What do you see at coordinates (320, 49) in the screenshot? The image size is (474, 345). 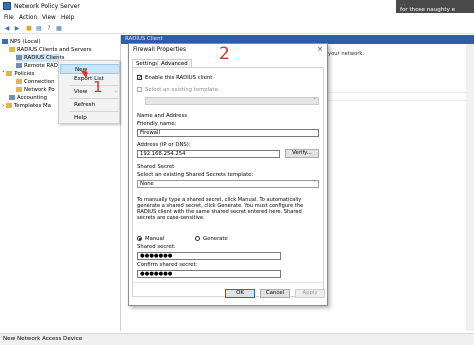 I see `close-icon: ×` at bounding box center [320, 49].